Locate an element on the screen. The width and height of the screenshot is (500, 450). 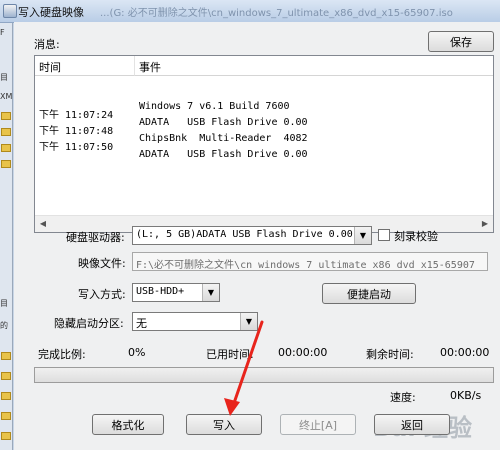
annotation-arrow is located at coordinates (244, 368).